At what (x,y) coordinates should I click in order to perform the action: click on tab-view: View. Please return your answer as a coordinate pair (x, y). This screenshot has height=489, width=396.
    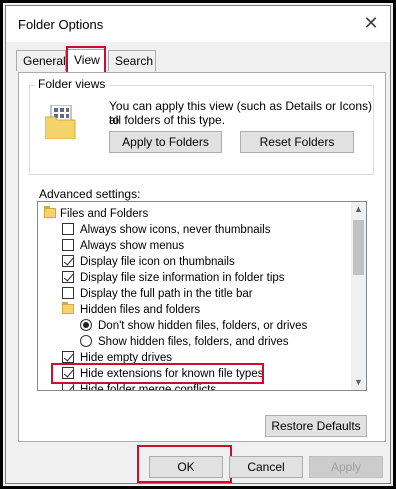
    Looking at the image, I should click on (86, 61).